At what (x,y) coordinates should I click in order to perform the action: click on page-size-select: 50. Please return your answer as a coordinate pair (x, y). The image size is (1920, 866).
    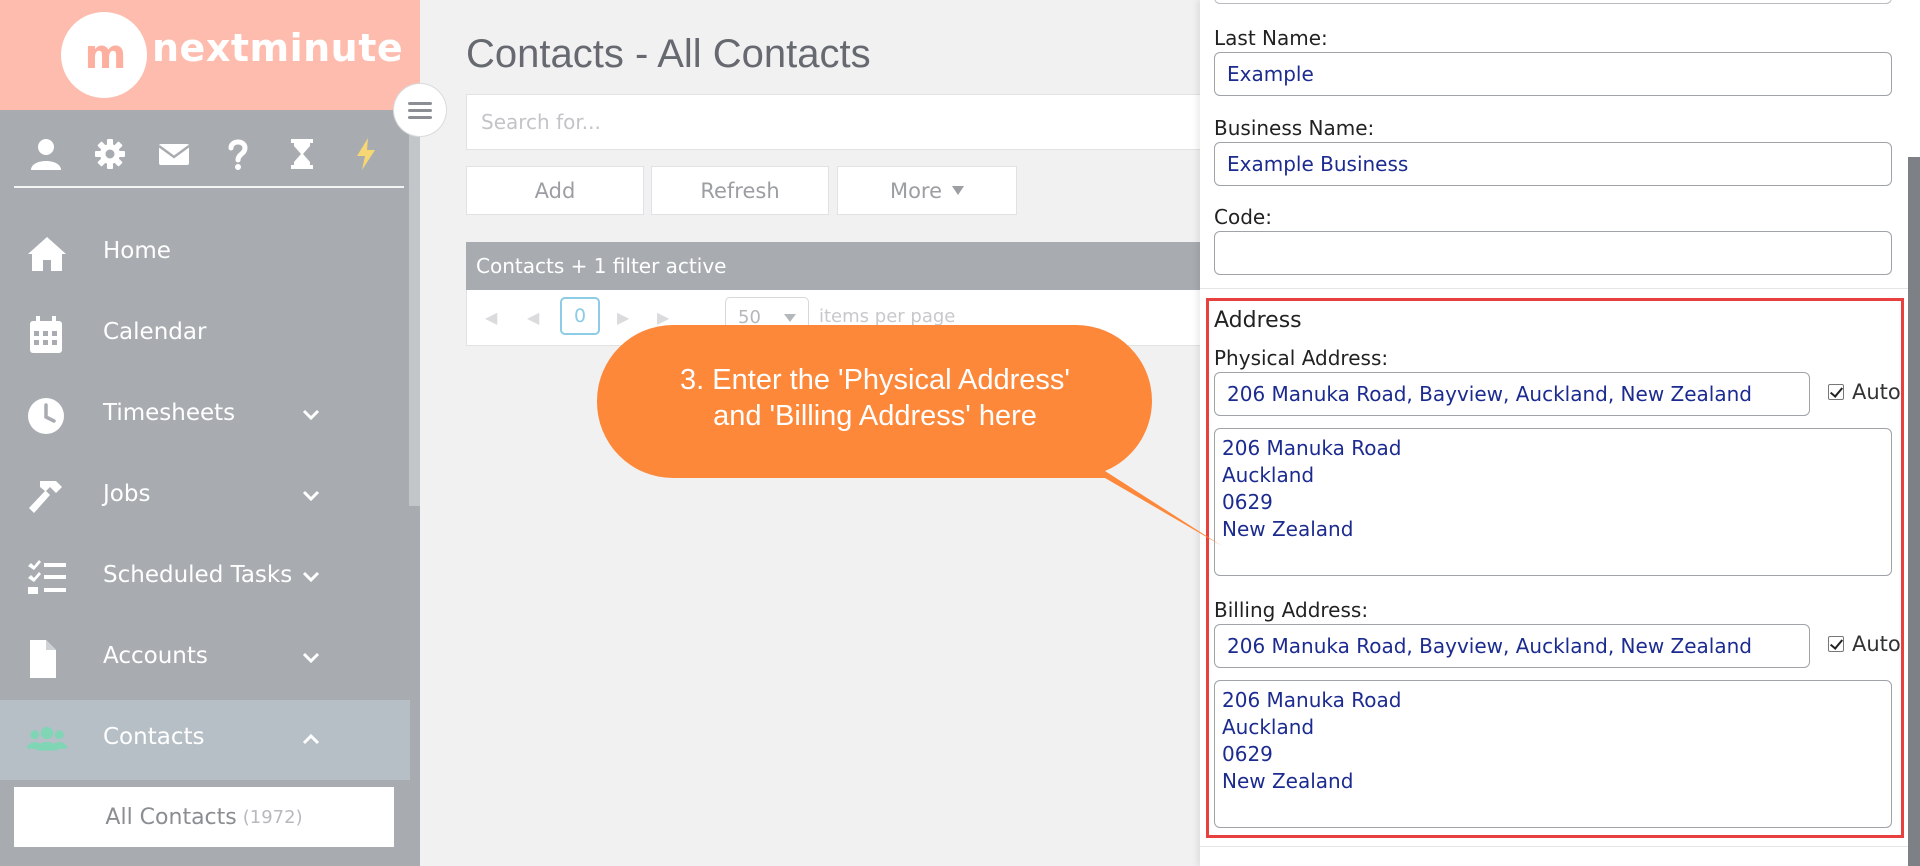
    Looking at the image, I should click on (767, 317).